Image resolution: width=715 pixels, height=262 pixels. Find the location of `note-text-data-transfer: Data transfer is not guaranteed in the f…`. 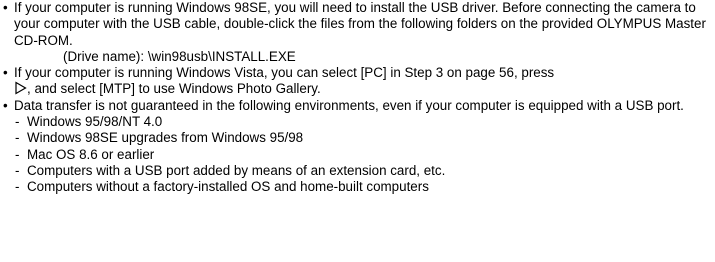

note-text-data-transfer: Data transfer is not guaranteed in the f… is located at coordinates (349, 105).